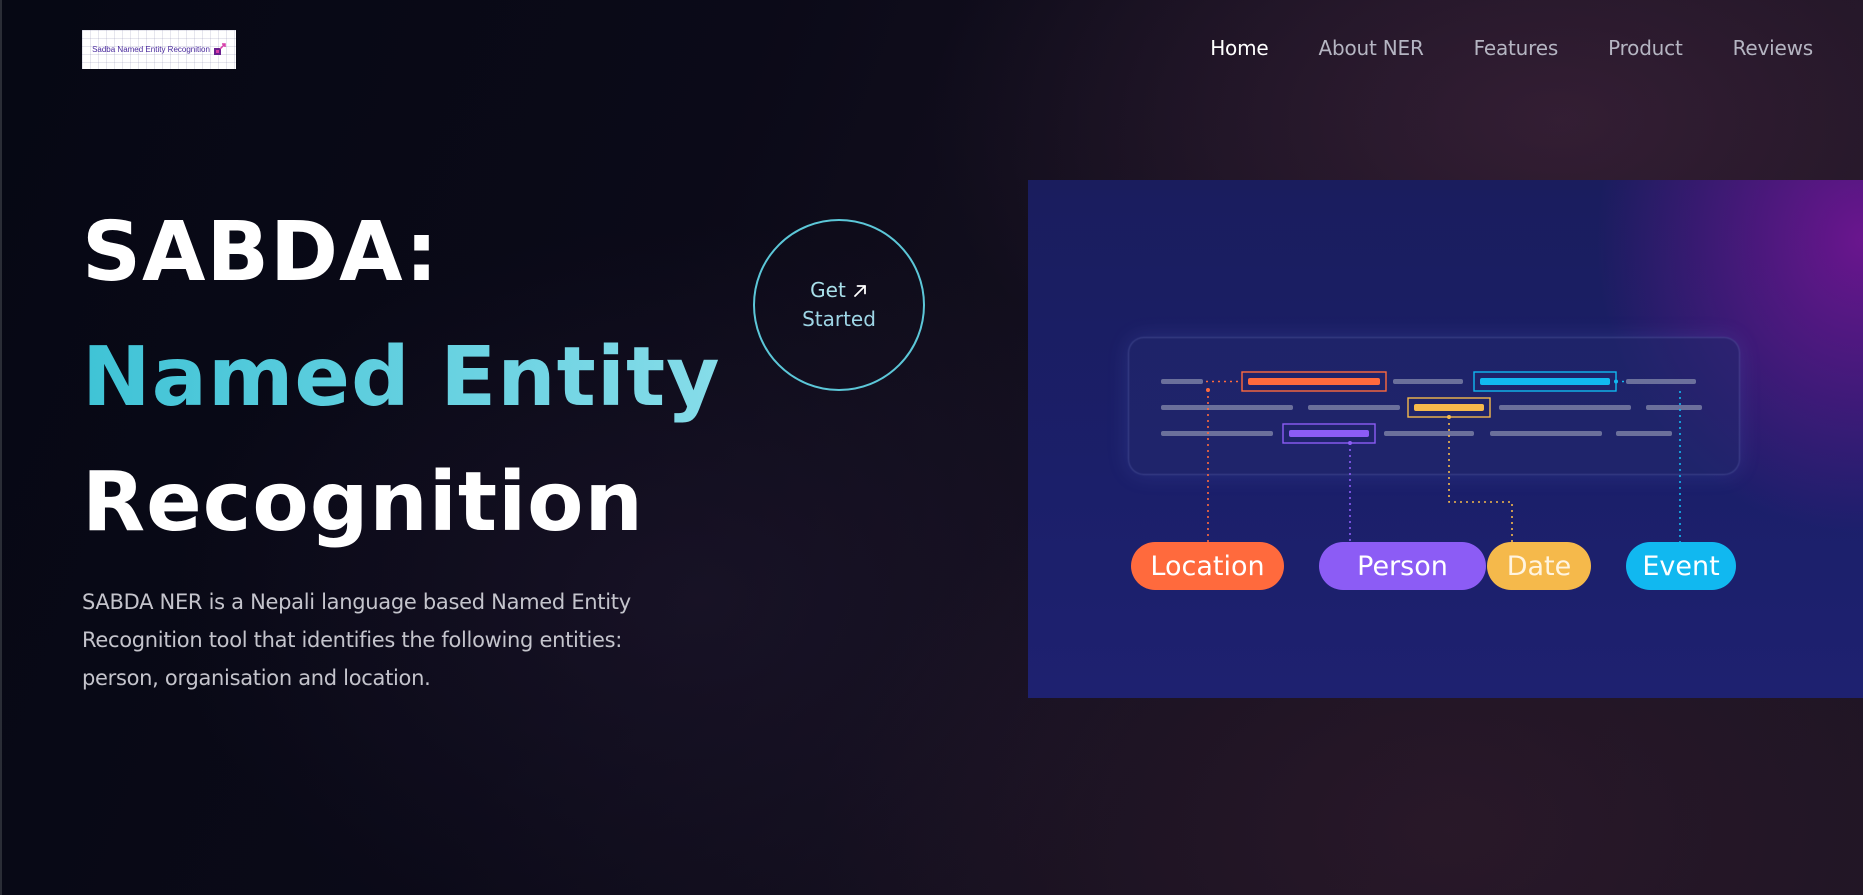 The height and width of the screenshot is (895, 1863). I want to click on logo: Sadba Named Entity Recognition, so click(159, 49).